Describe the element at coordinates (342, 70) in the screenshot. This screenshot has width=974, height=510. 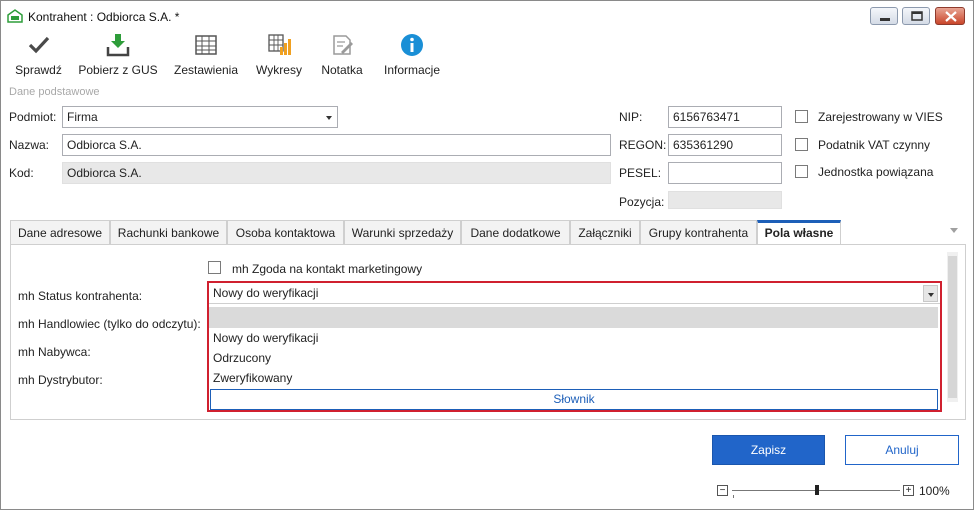
I see `note-label: Notatka` at that location.